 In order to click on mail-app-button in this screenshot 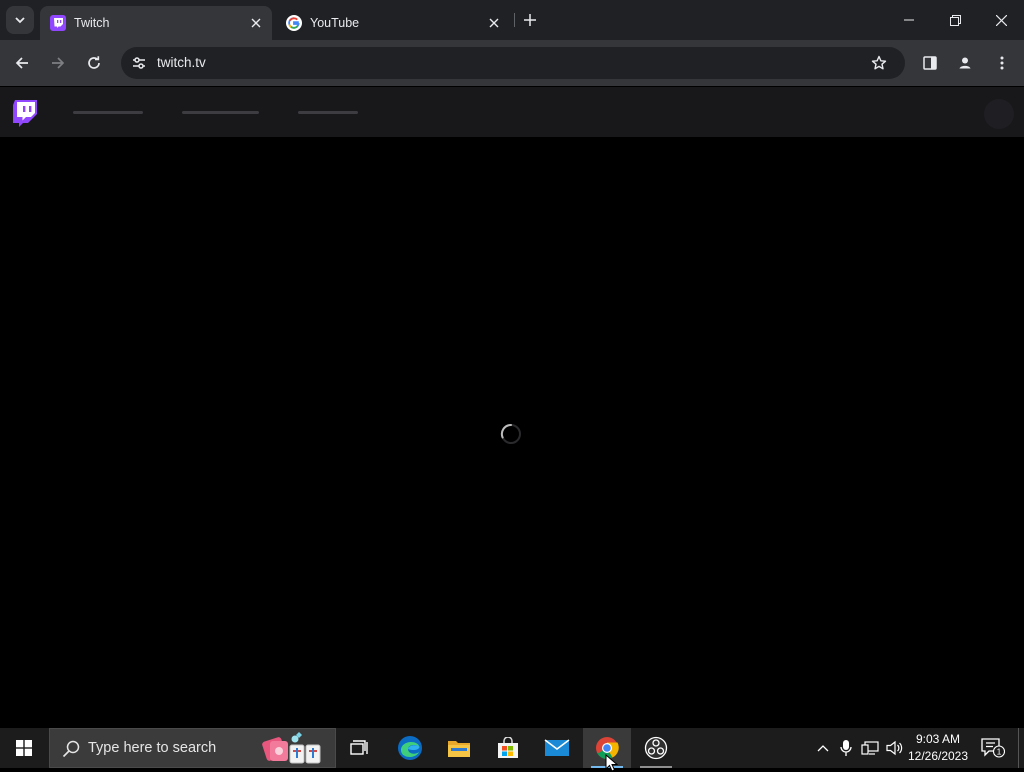, I will do `click(557, 748)`.